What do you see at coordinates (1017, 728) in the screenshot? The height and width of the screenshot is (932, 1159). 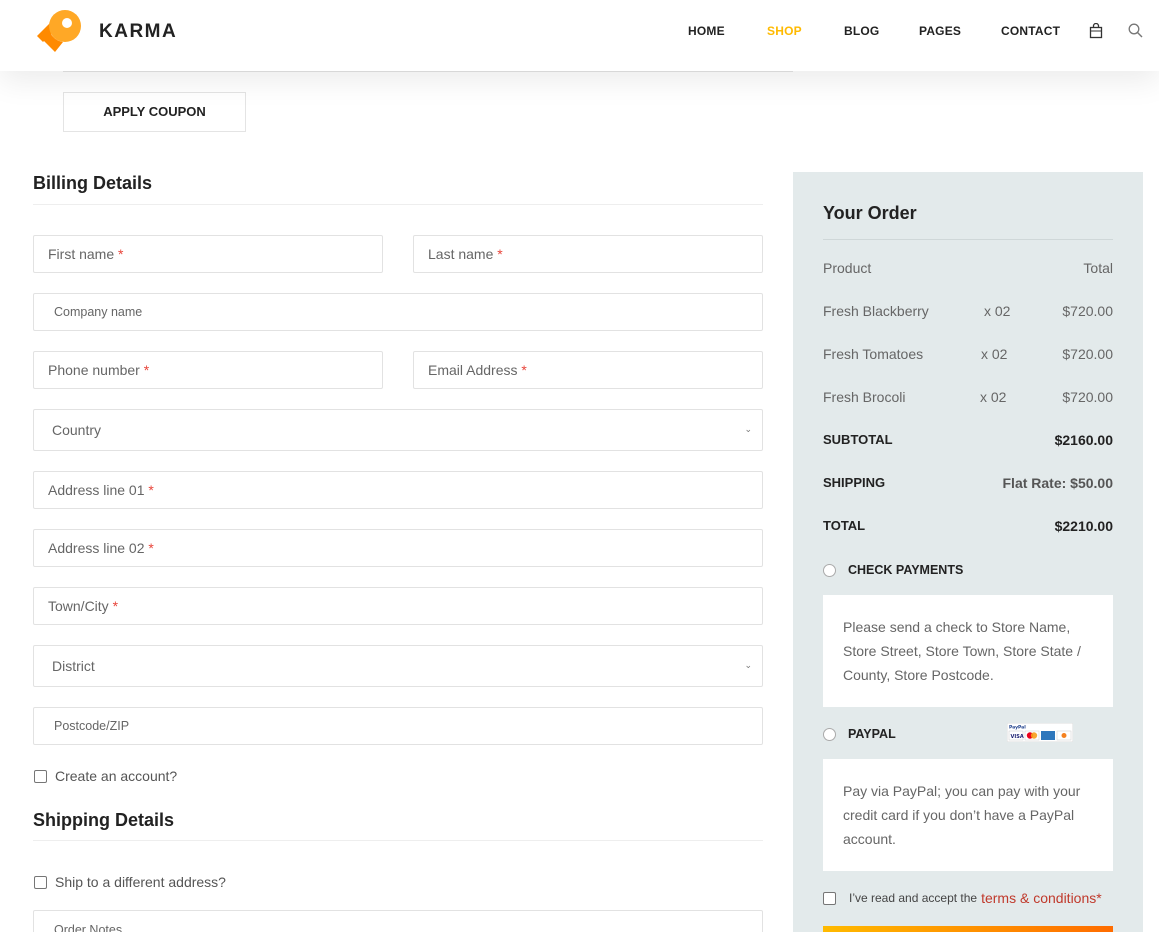 I see `svg-text: PayPal` at bounding box center [1017, 728].